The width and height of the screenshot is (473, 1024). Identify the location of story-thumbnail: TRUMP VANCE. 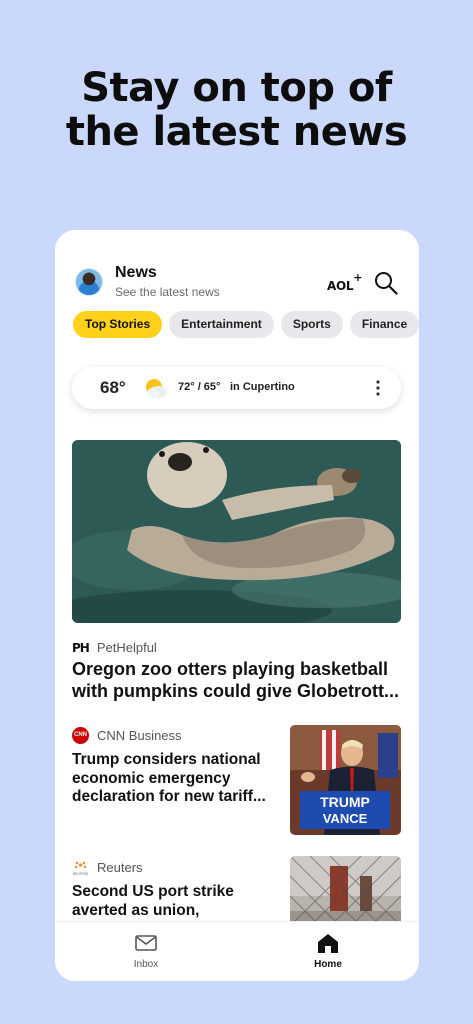
(345, 780).